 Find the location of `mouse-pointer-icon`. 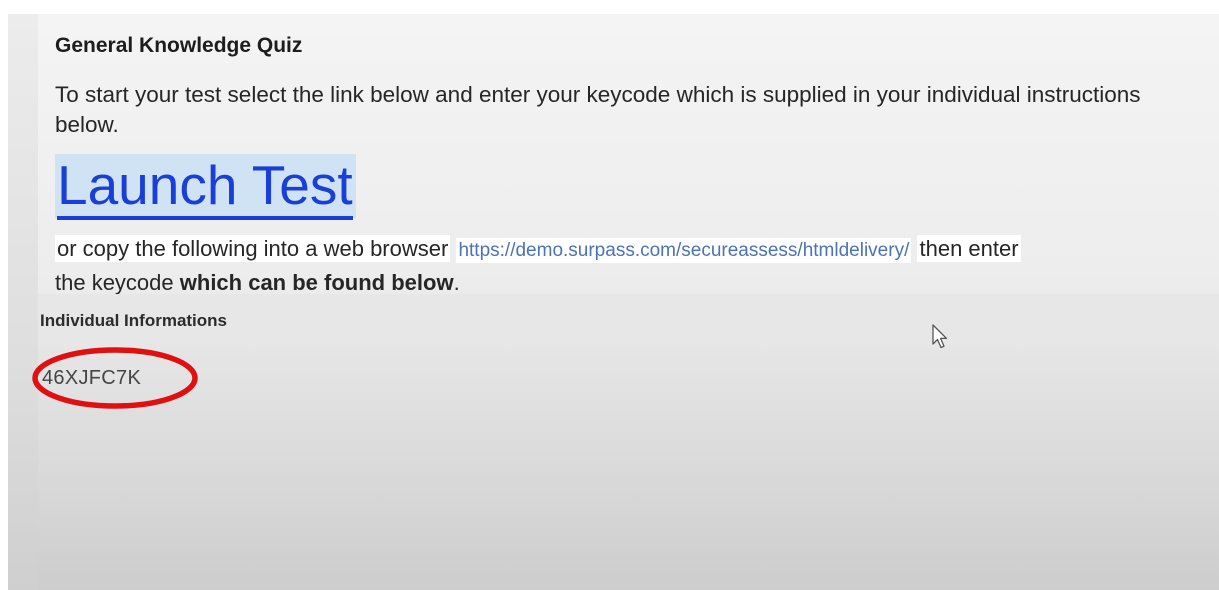

mouse-pointer-icon is located at coordinates (940, 336).